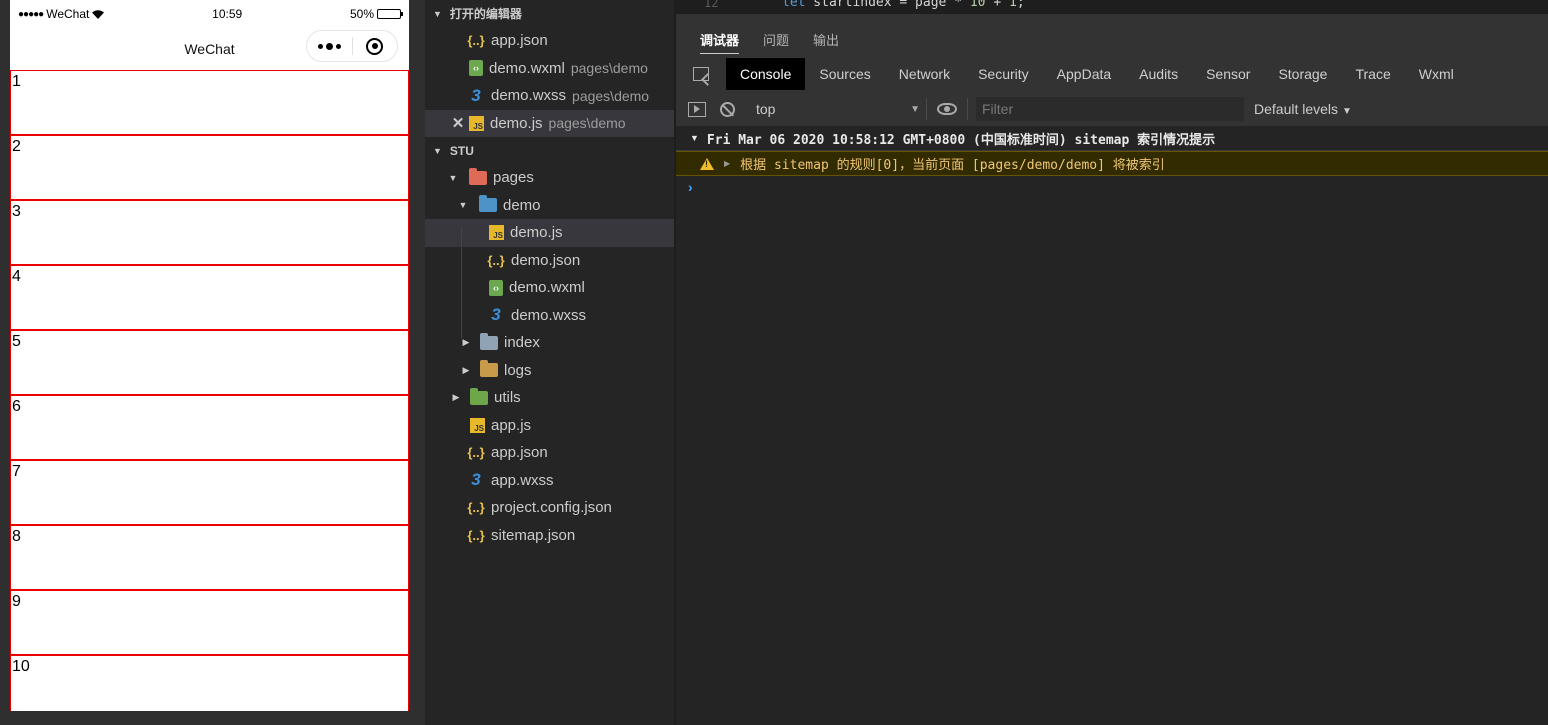 This screenshot has width=1548, height=725. I want to click on tab-debugger: 调试器, so click(720, 42).